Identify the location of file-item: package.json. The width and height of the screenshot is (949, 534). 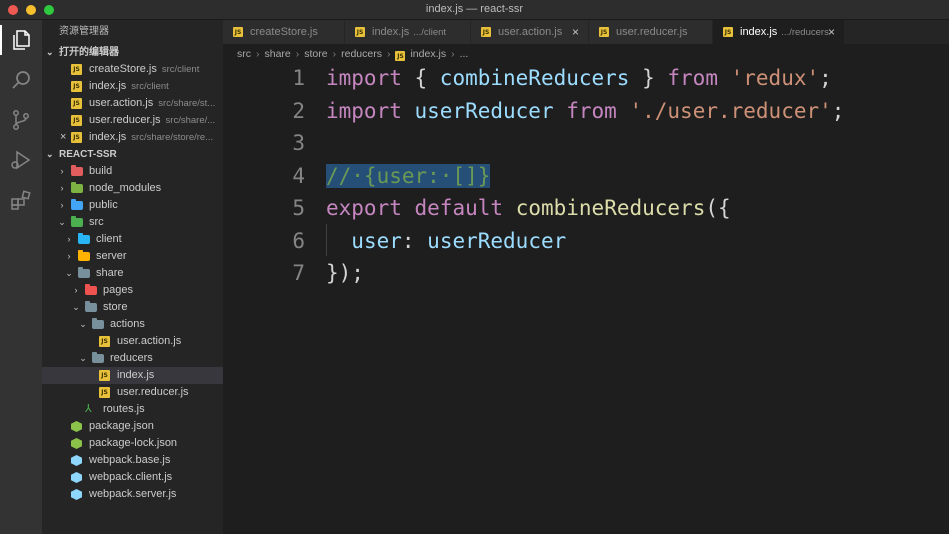
(132, 426).